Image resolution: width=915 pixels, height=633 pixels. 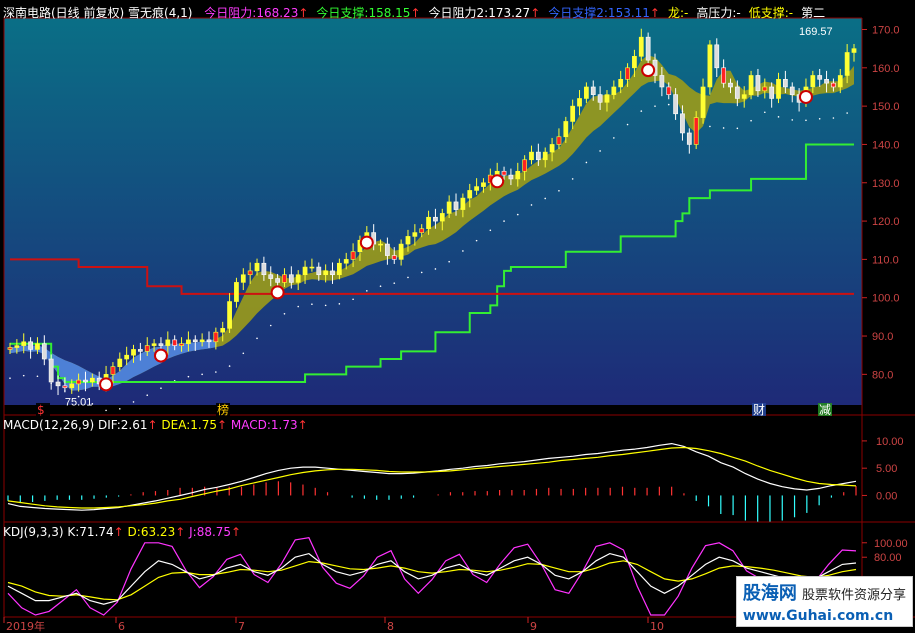 What do you see at coordinates (771, 13) in the screenshot?
I see `header-item-6: 低支撑:-` at bounding box center [771, 13].